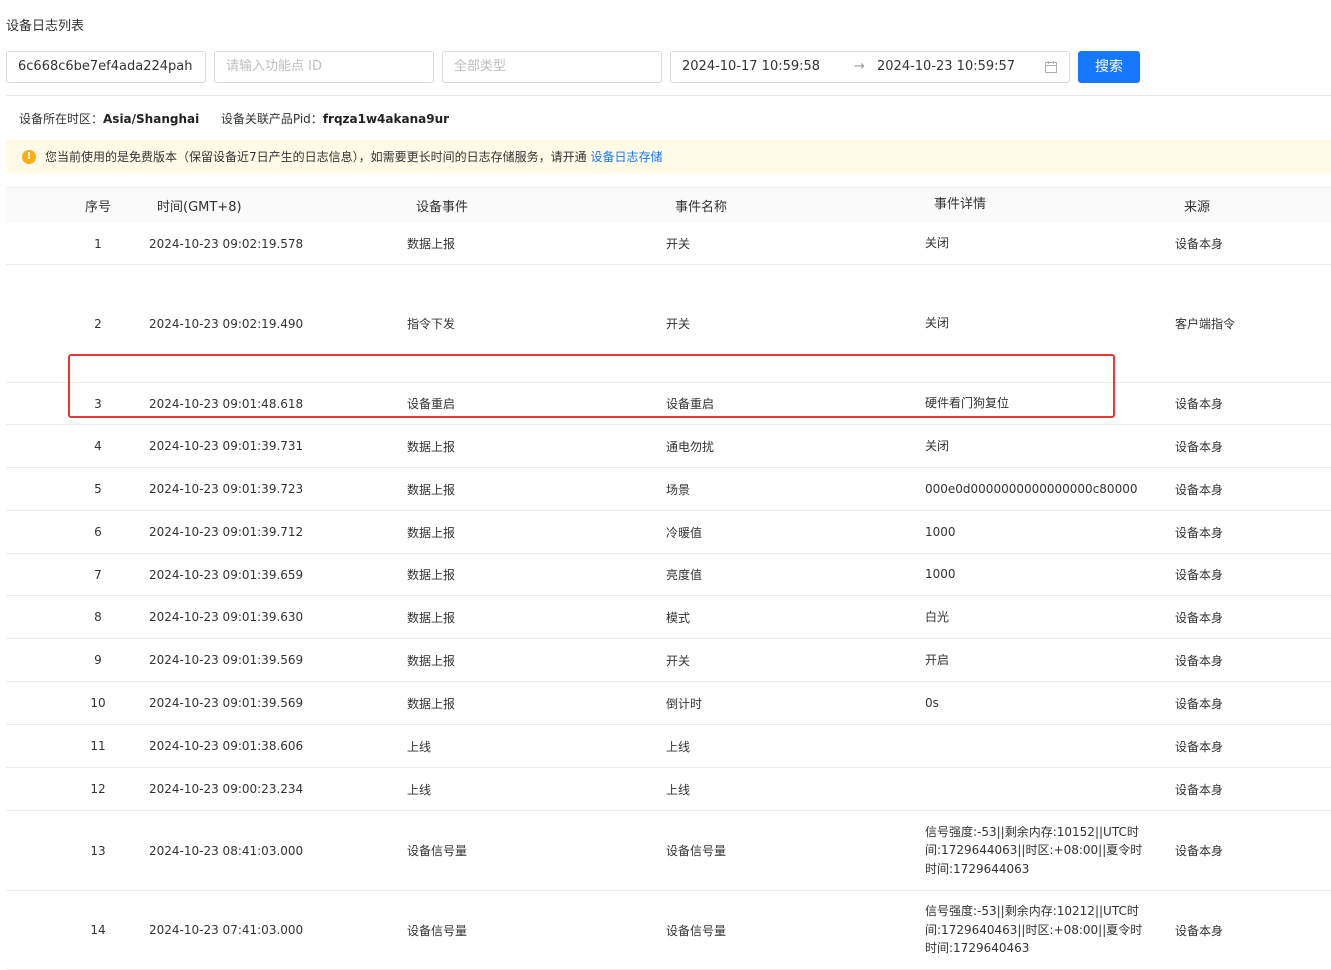 The width and height of the screenshot is (1331, 970). Describe the element at coordinates (98, 617) in the screenshot. I see `row-no: 8` at that location.